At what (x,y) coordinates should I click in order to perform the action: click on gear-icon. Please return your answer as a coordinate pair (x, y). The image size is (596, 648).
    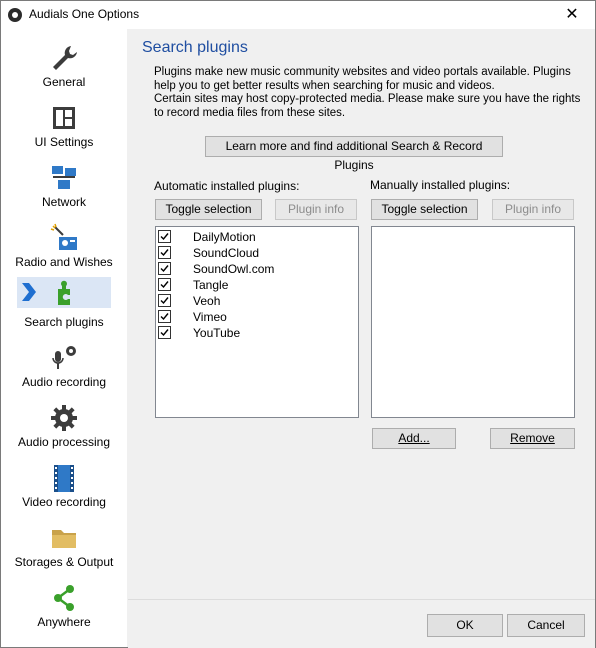
    Looking at the image, I should click on (64, 418).